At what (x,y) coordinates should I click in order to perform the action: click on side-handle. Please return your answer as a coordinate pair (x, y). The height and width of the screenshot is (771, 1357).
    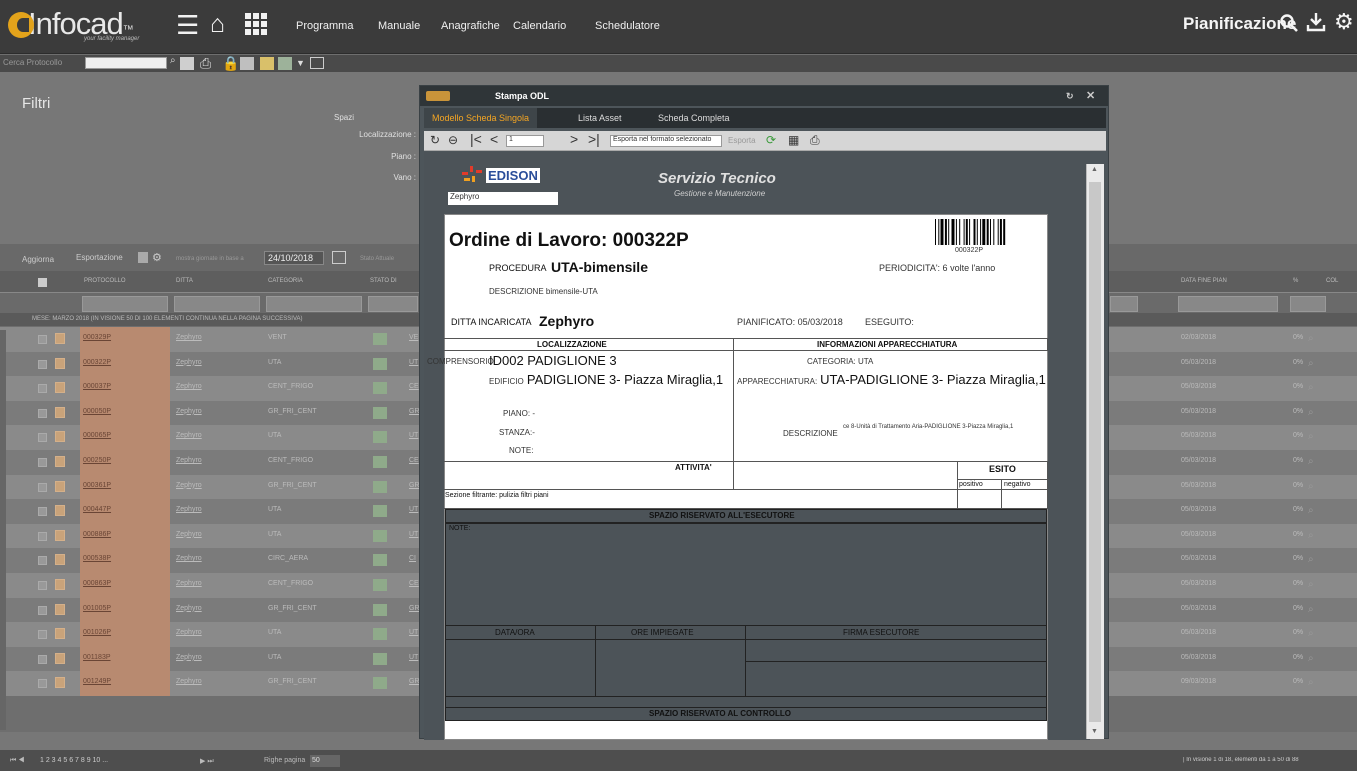
    Looking at the image, I should click on (3, 530).